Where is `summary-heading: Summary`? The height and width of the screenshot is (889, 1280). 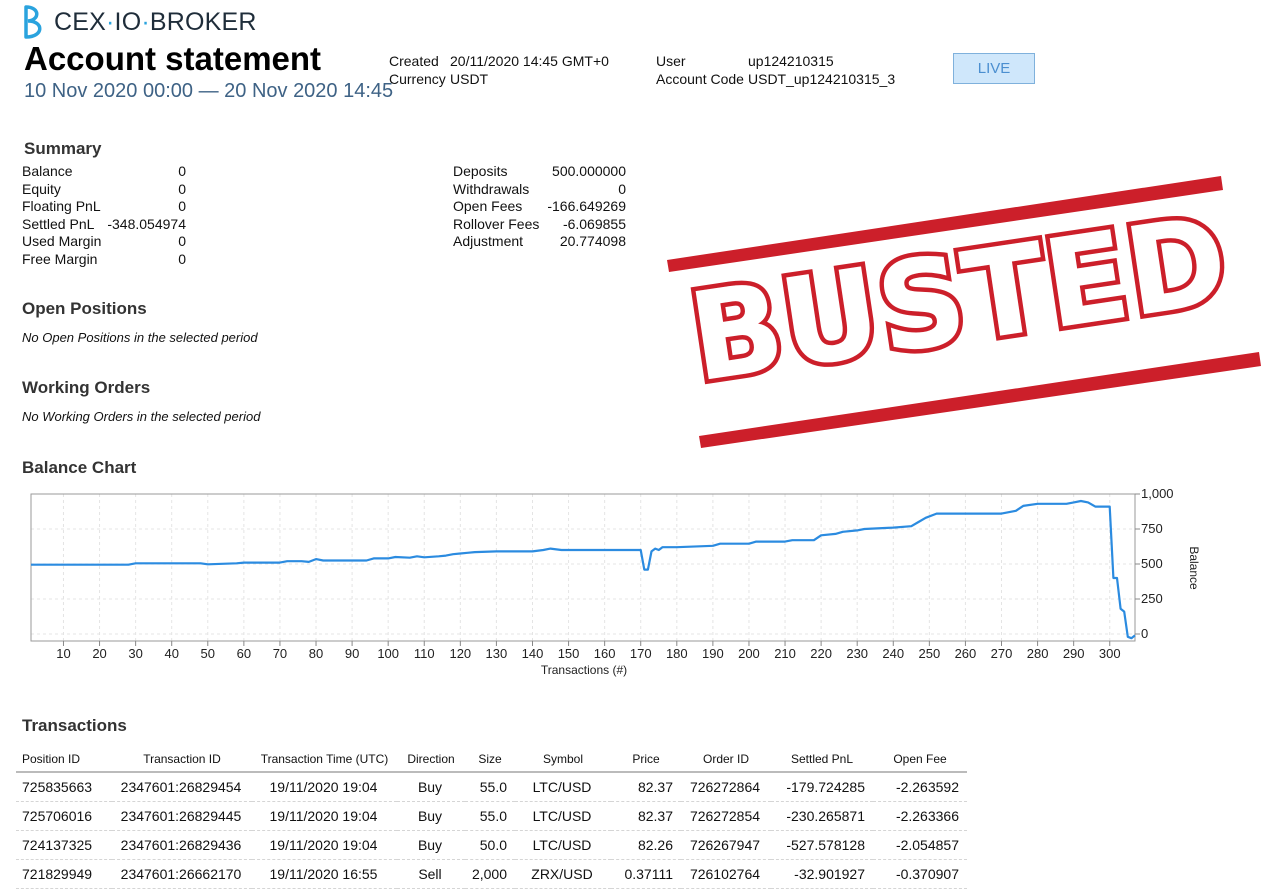 summary-heading: Summary is located at coordinates (63, 148).